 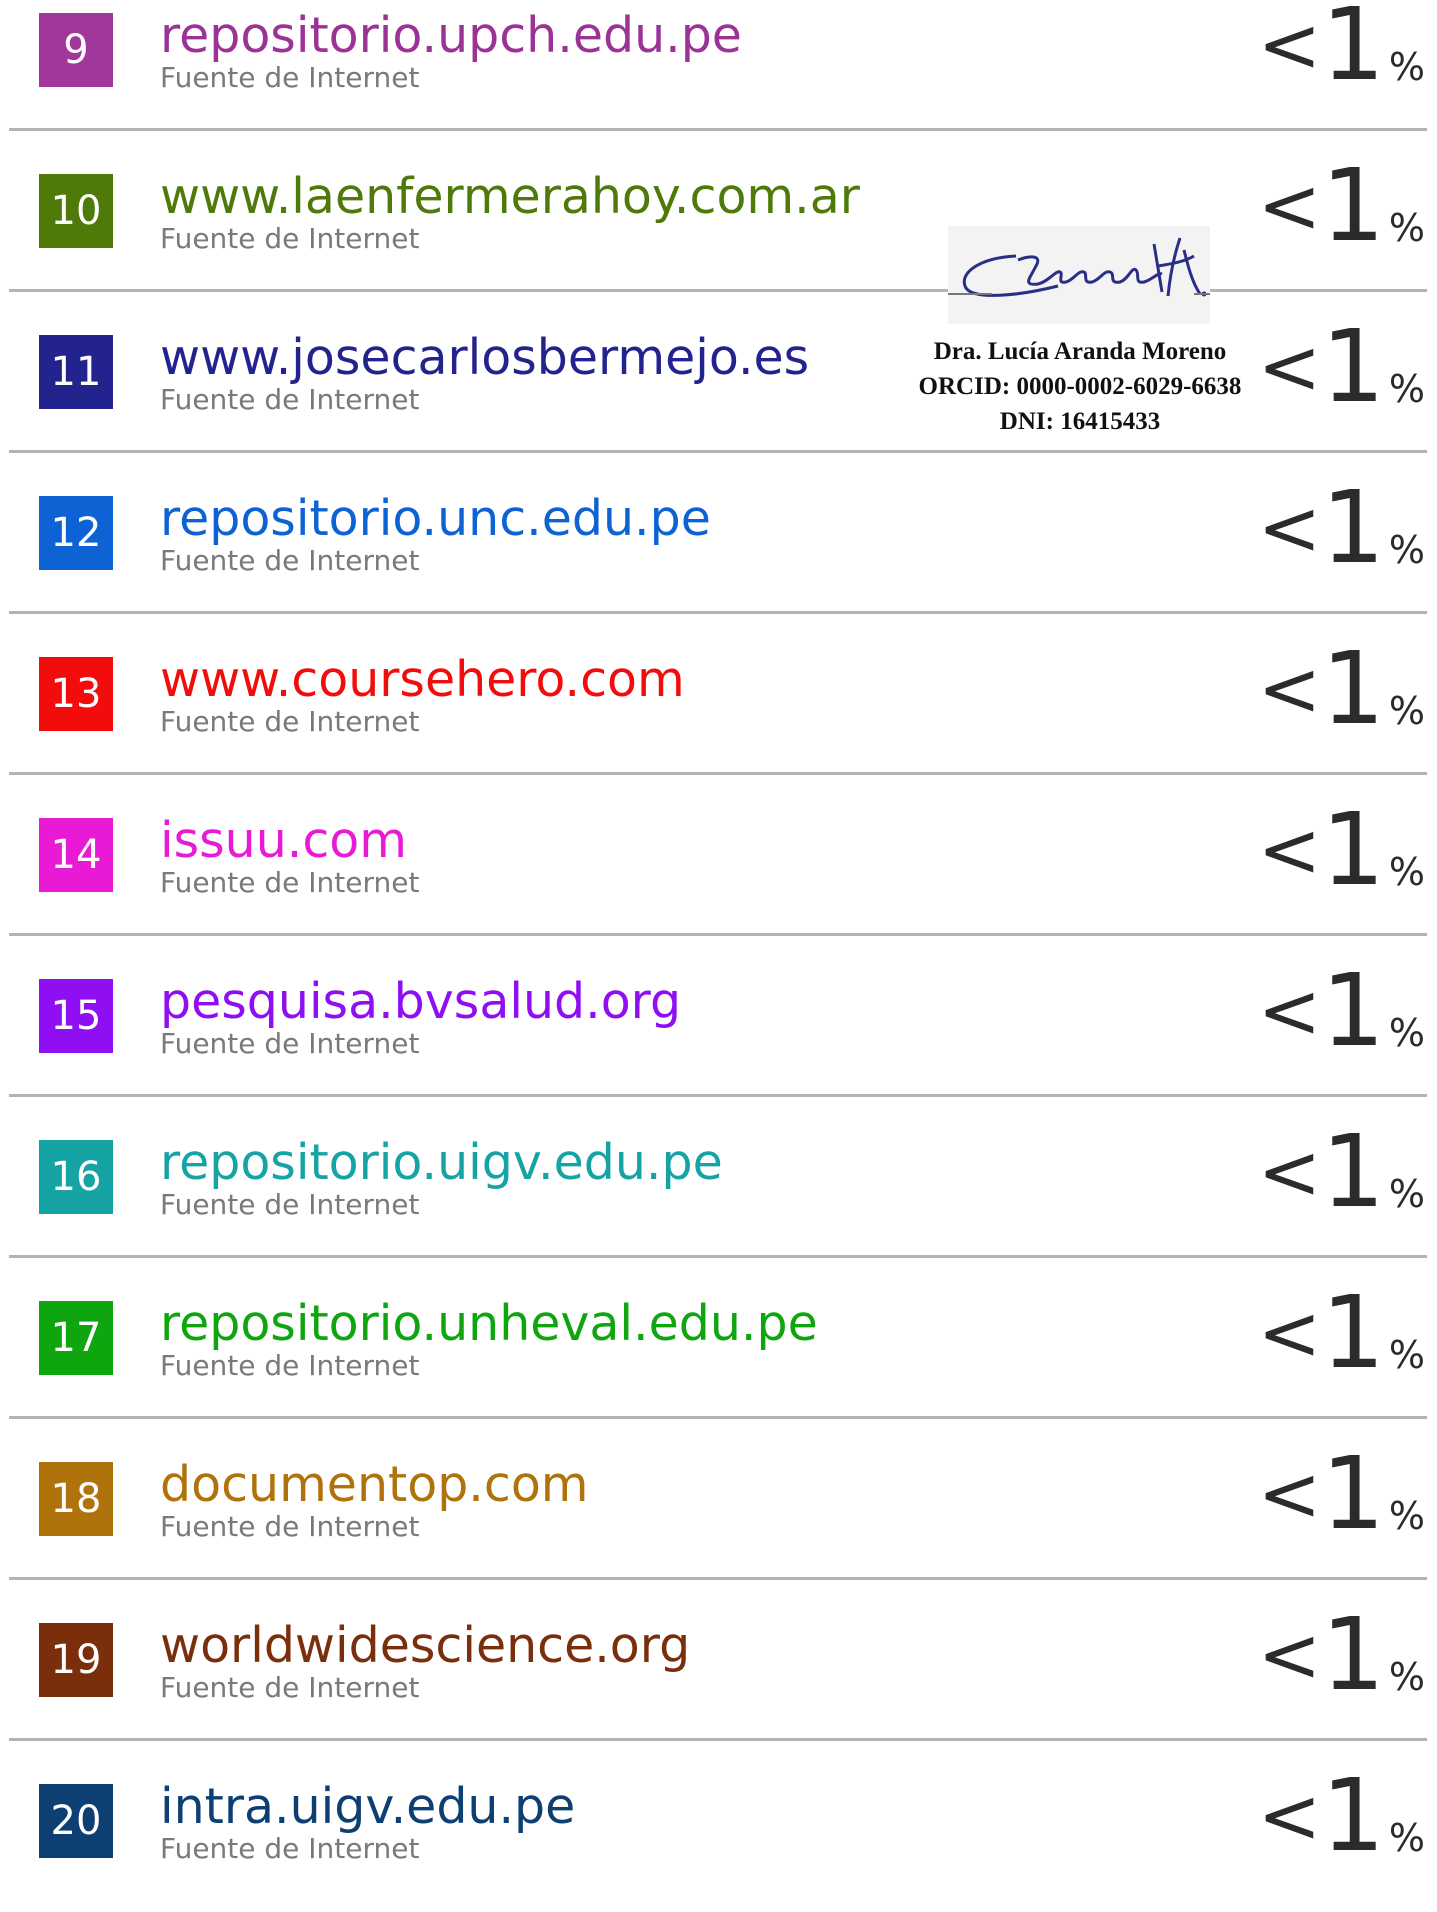 I want to click on source-number-badge: 9, so click(x=76, y=50).